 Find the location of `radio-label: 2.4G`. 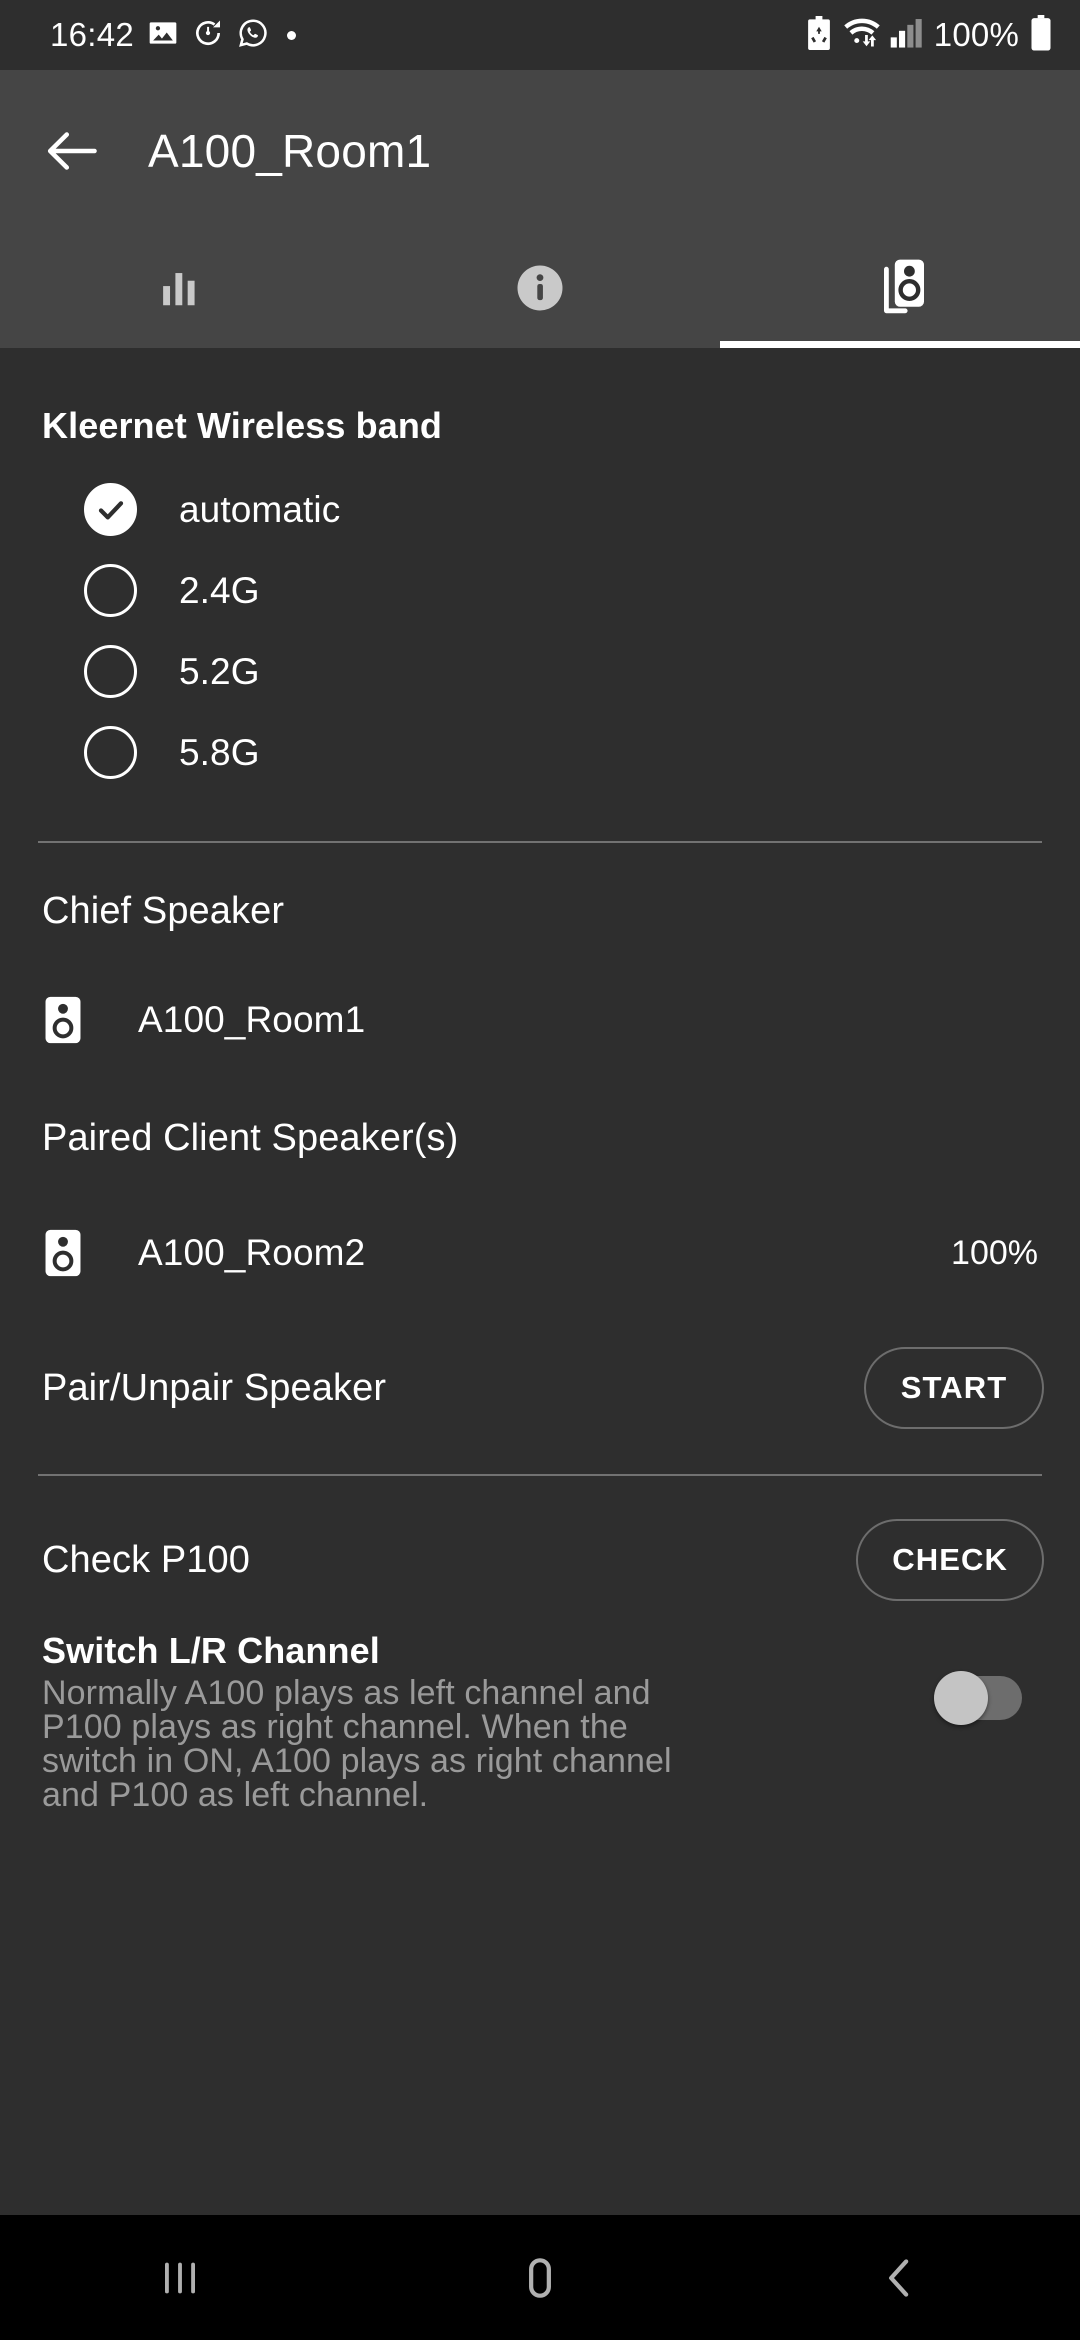

radio-label: 2.4G is located at coordinates (219, 590).